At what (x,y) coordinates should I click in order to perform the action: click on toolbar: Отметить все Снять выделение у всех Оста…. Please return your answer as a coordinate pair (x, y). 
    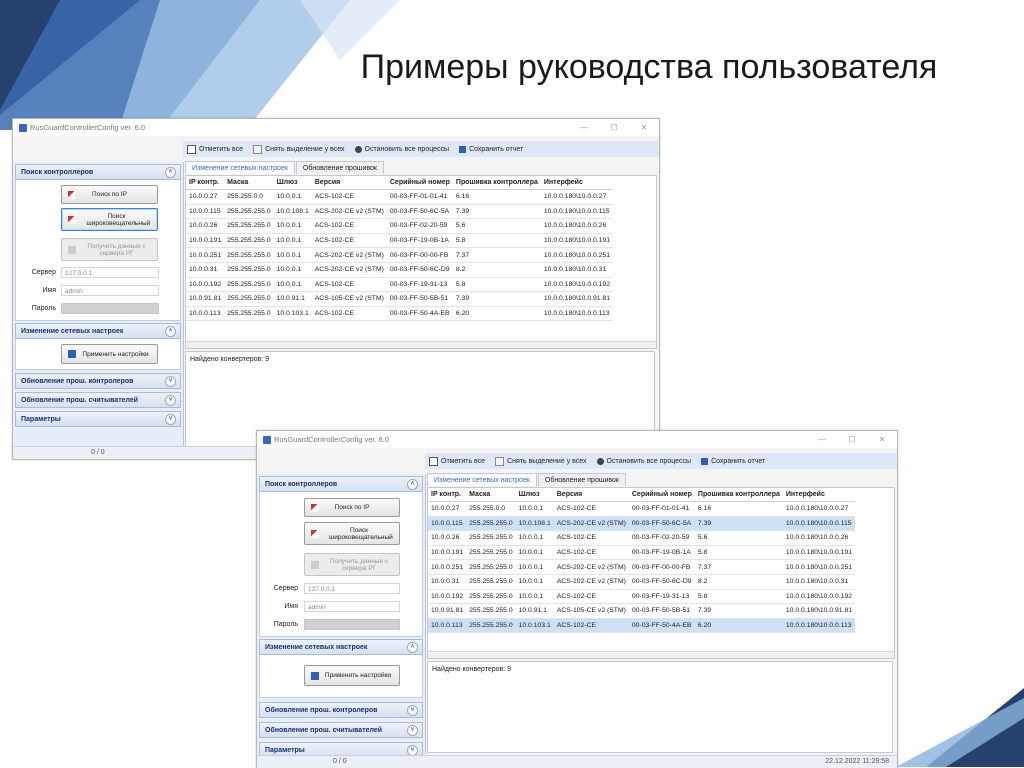
    Looking at the image, I should click on (661, 461).